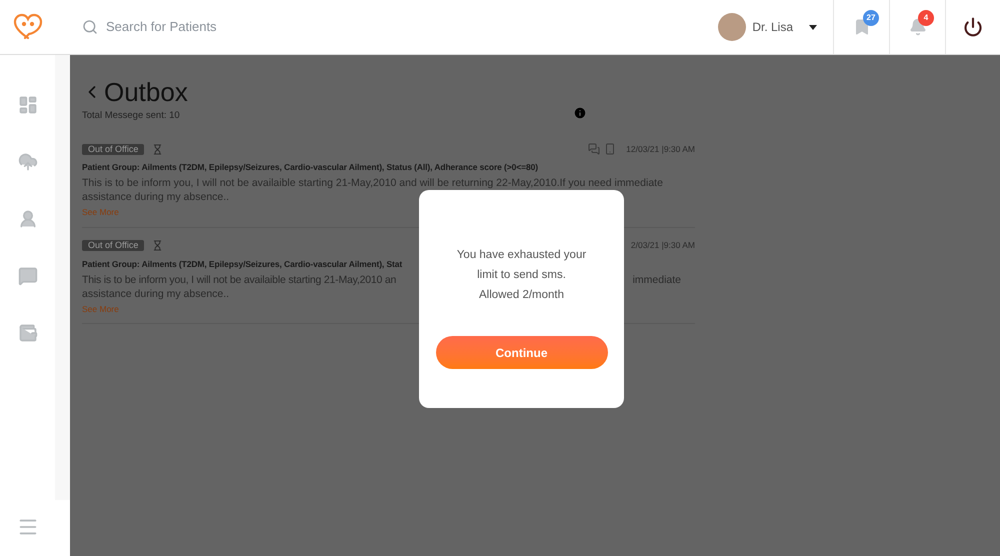 This screenshot has width=1000, height=556. Describe the element at coordinates (610, 149) in the screenshot. I see `phone-icon` at that location.